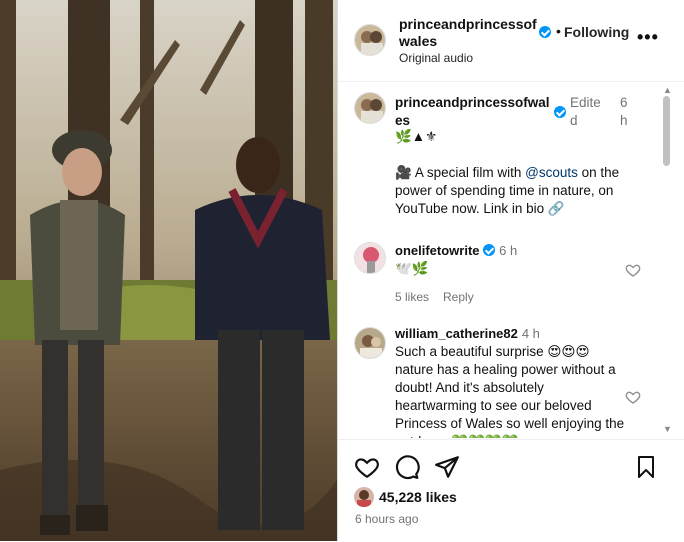  I want to click on mention-link: @scouts, so click(551, 172).